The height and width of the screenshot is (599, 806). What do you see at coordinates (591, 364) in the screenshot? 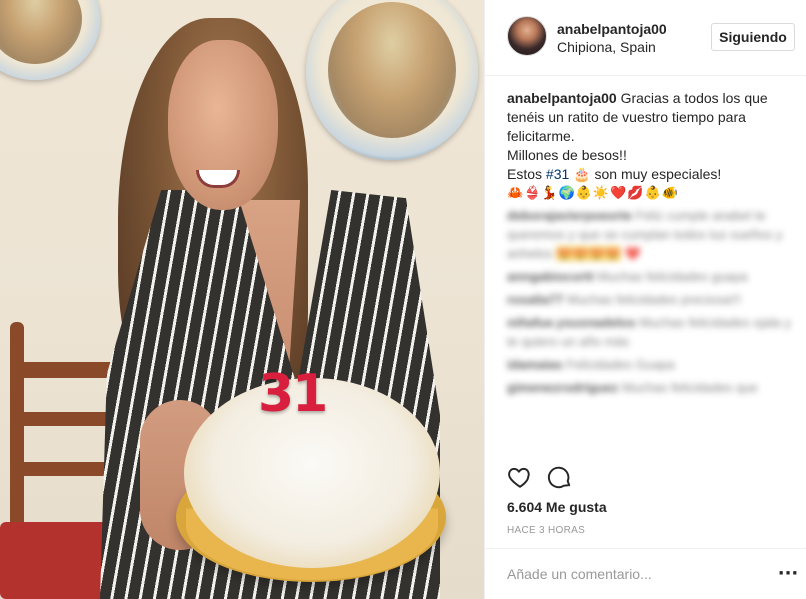
I see `comment-item: idamaias Felicidades Guapa` at bounding box center [591, 364].